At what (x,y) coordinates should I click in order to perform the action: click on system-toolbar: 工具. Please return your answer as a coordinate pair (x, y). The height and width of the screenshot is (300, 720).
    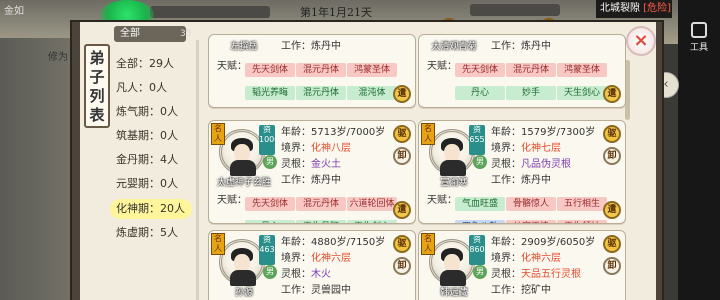
    Looking at the image, I should click on (699, 150).